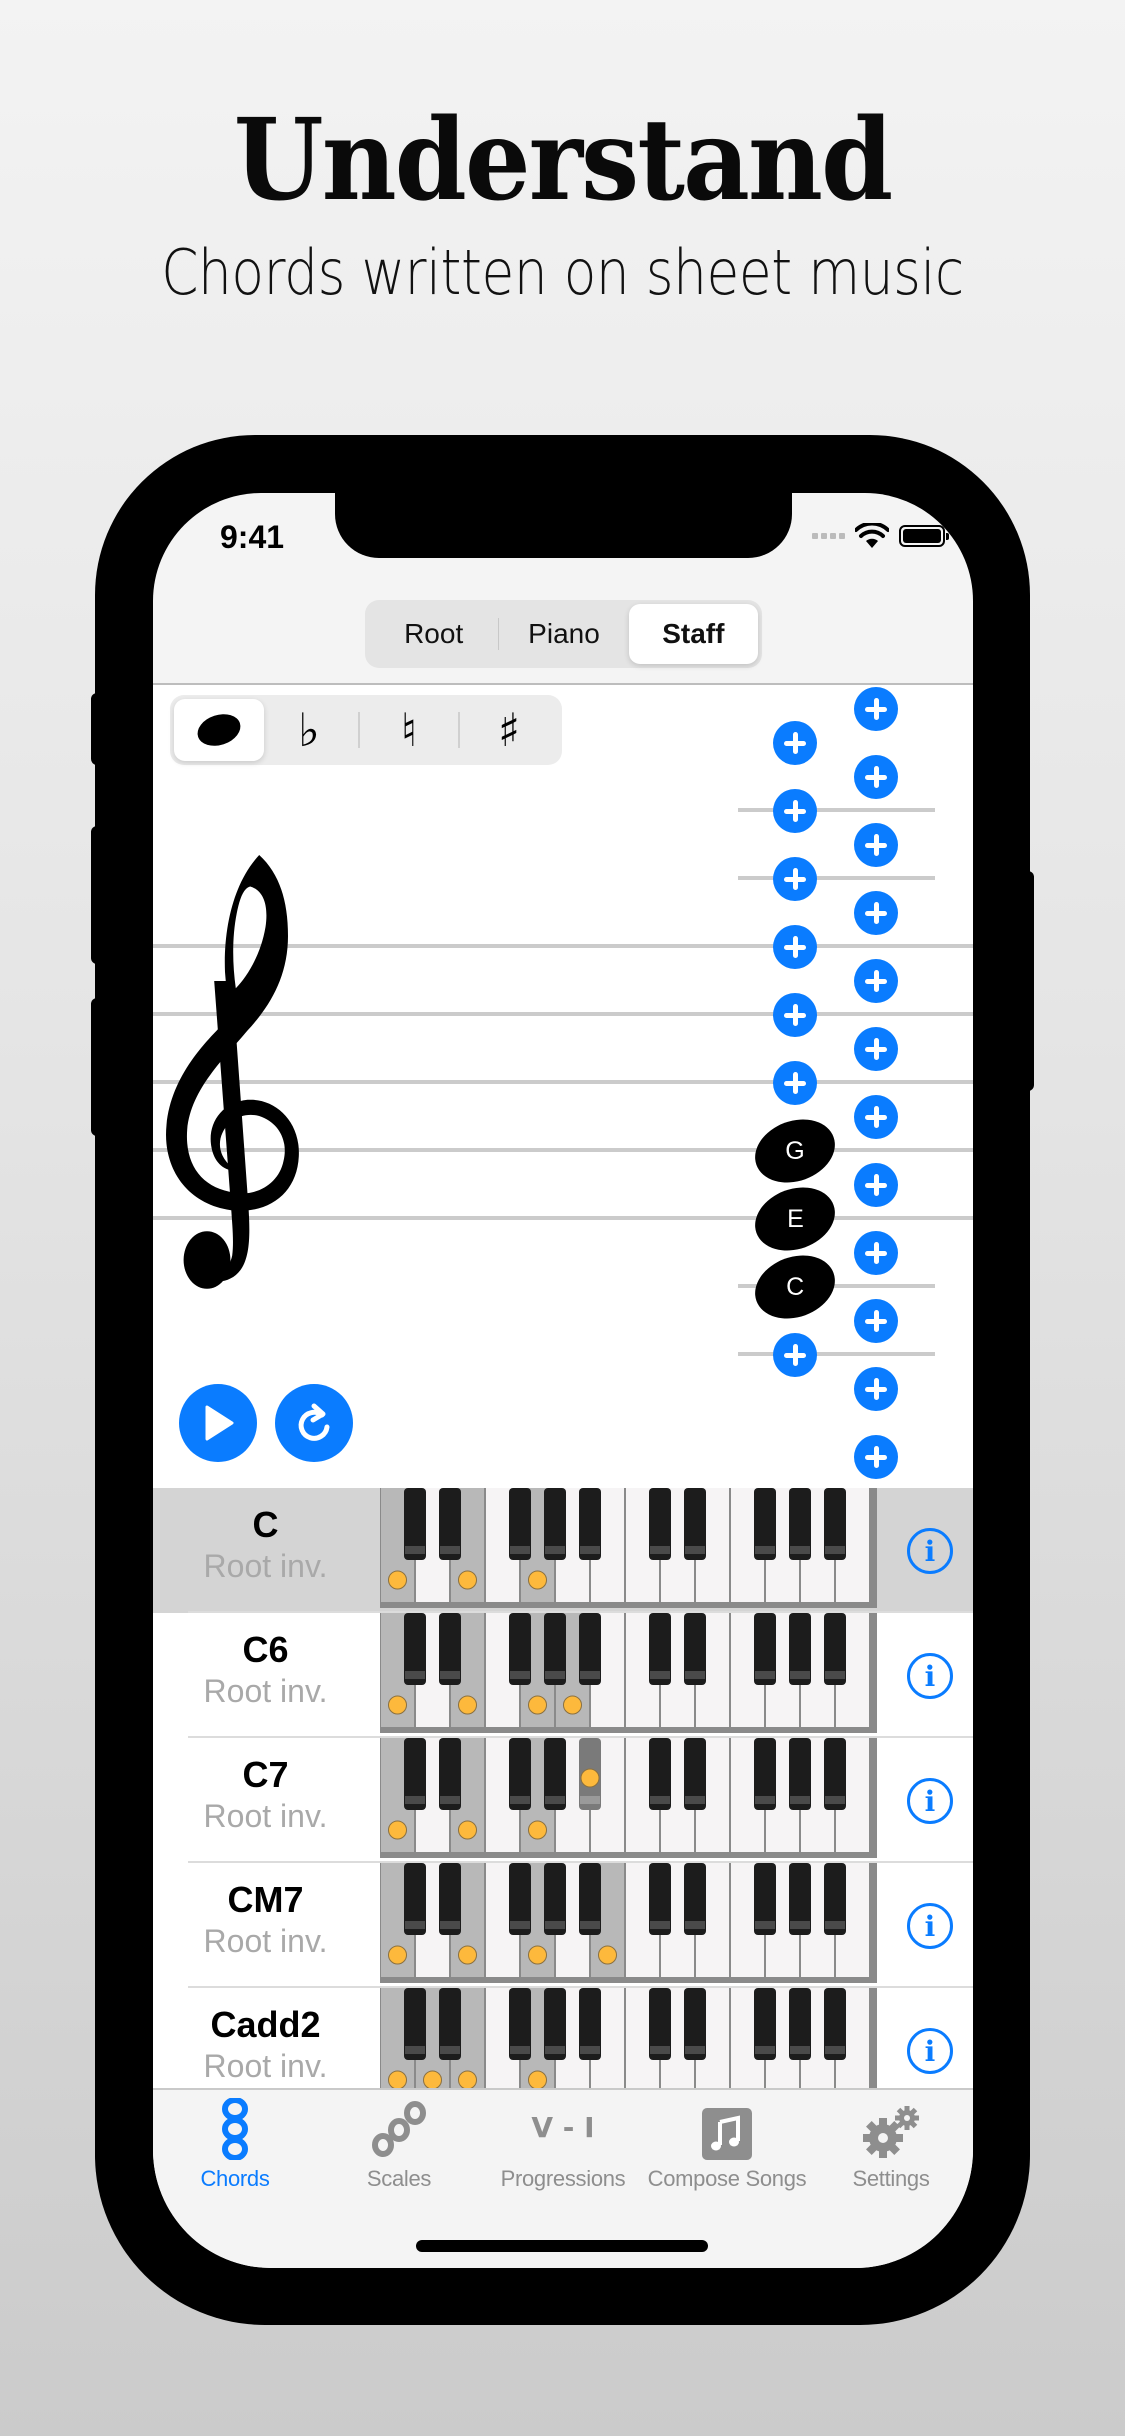 Image resolution: width=1125 pixels, height=2436 pixels. Describe the element at coordinates (399, 2145) in the screenshot. I see `tab-scales: Scales` at that location.